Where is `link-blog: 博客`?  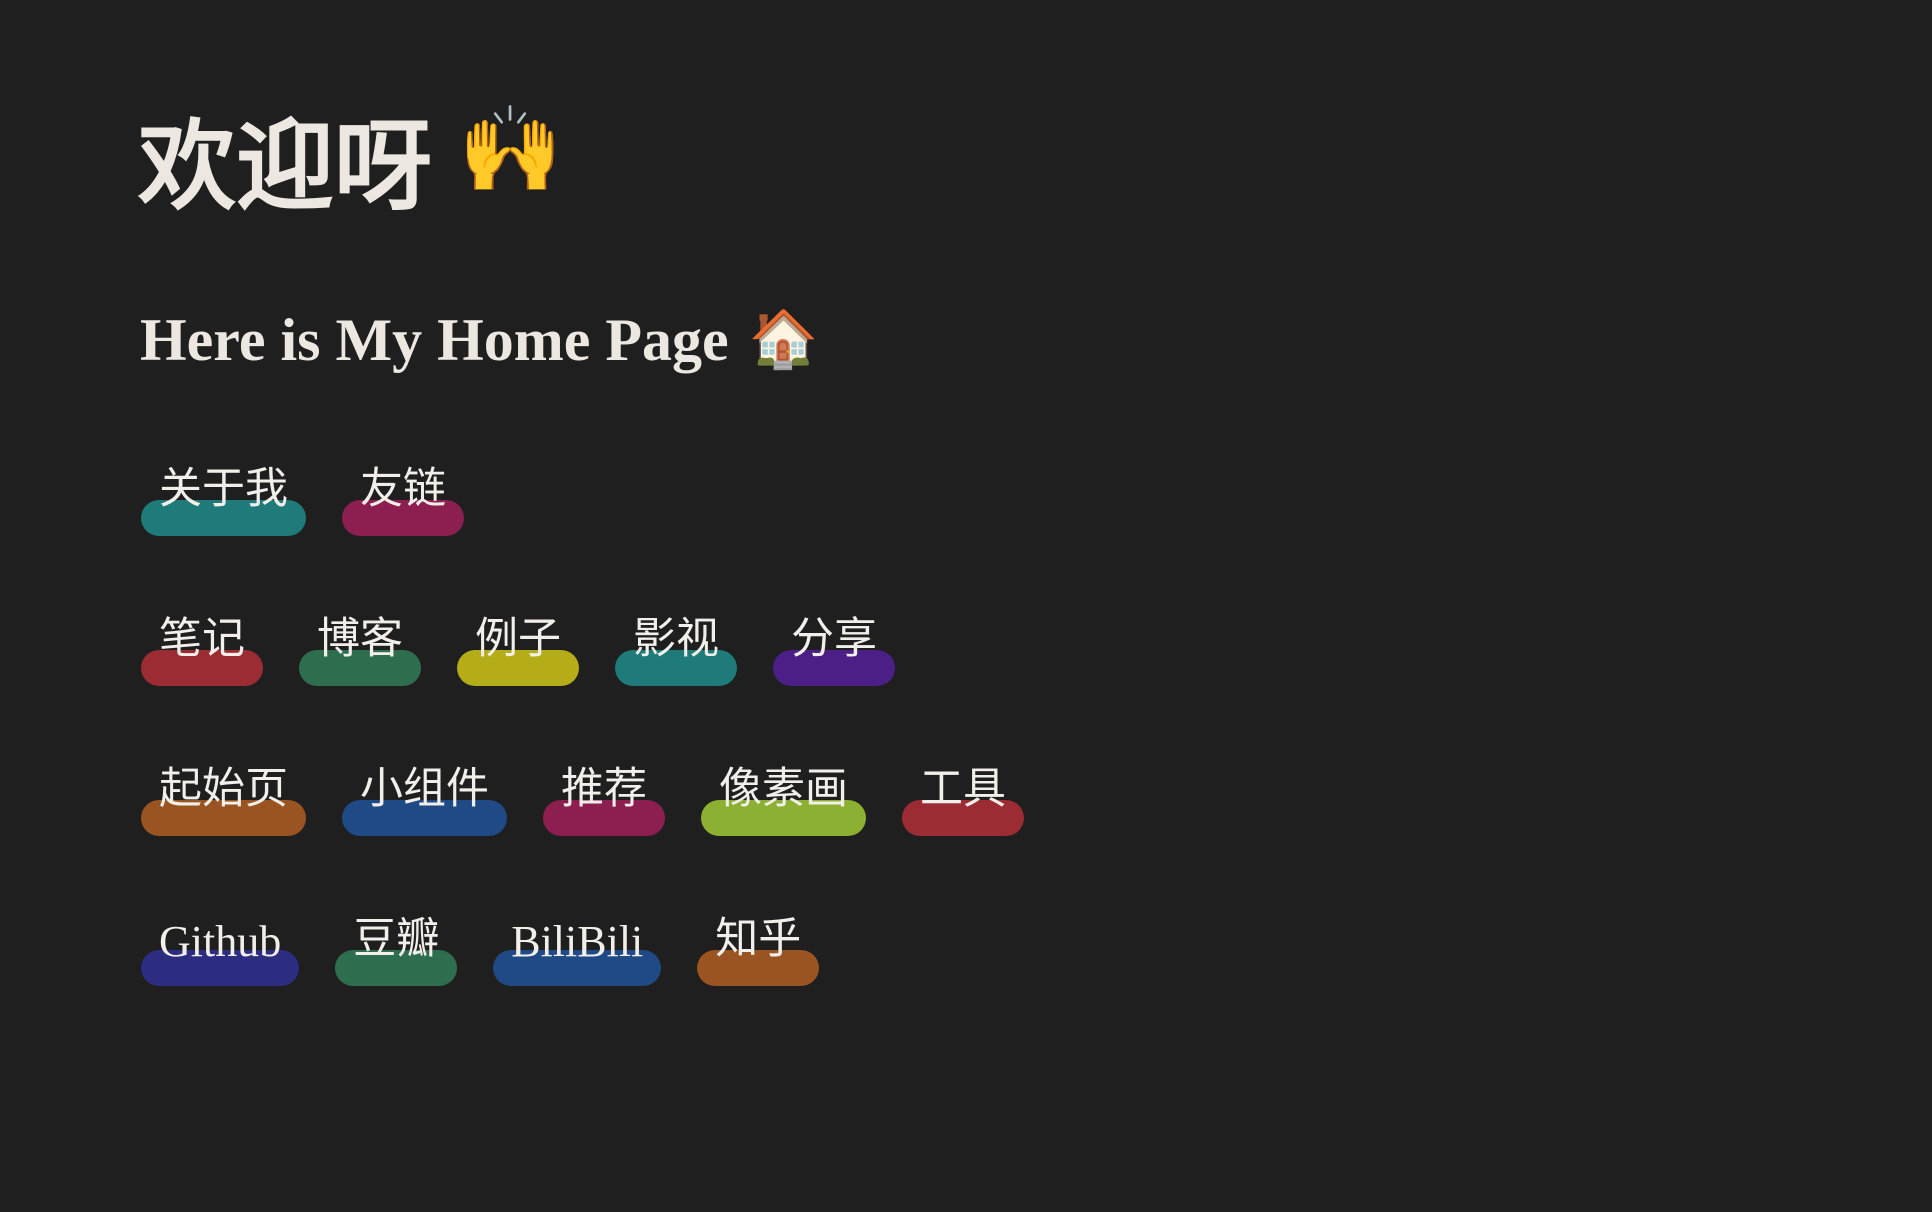 link-blog: 博客 is located at coordinates (360, 648).